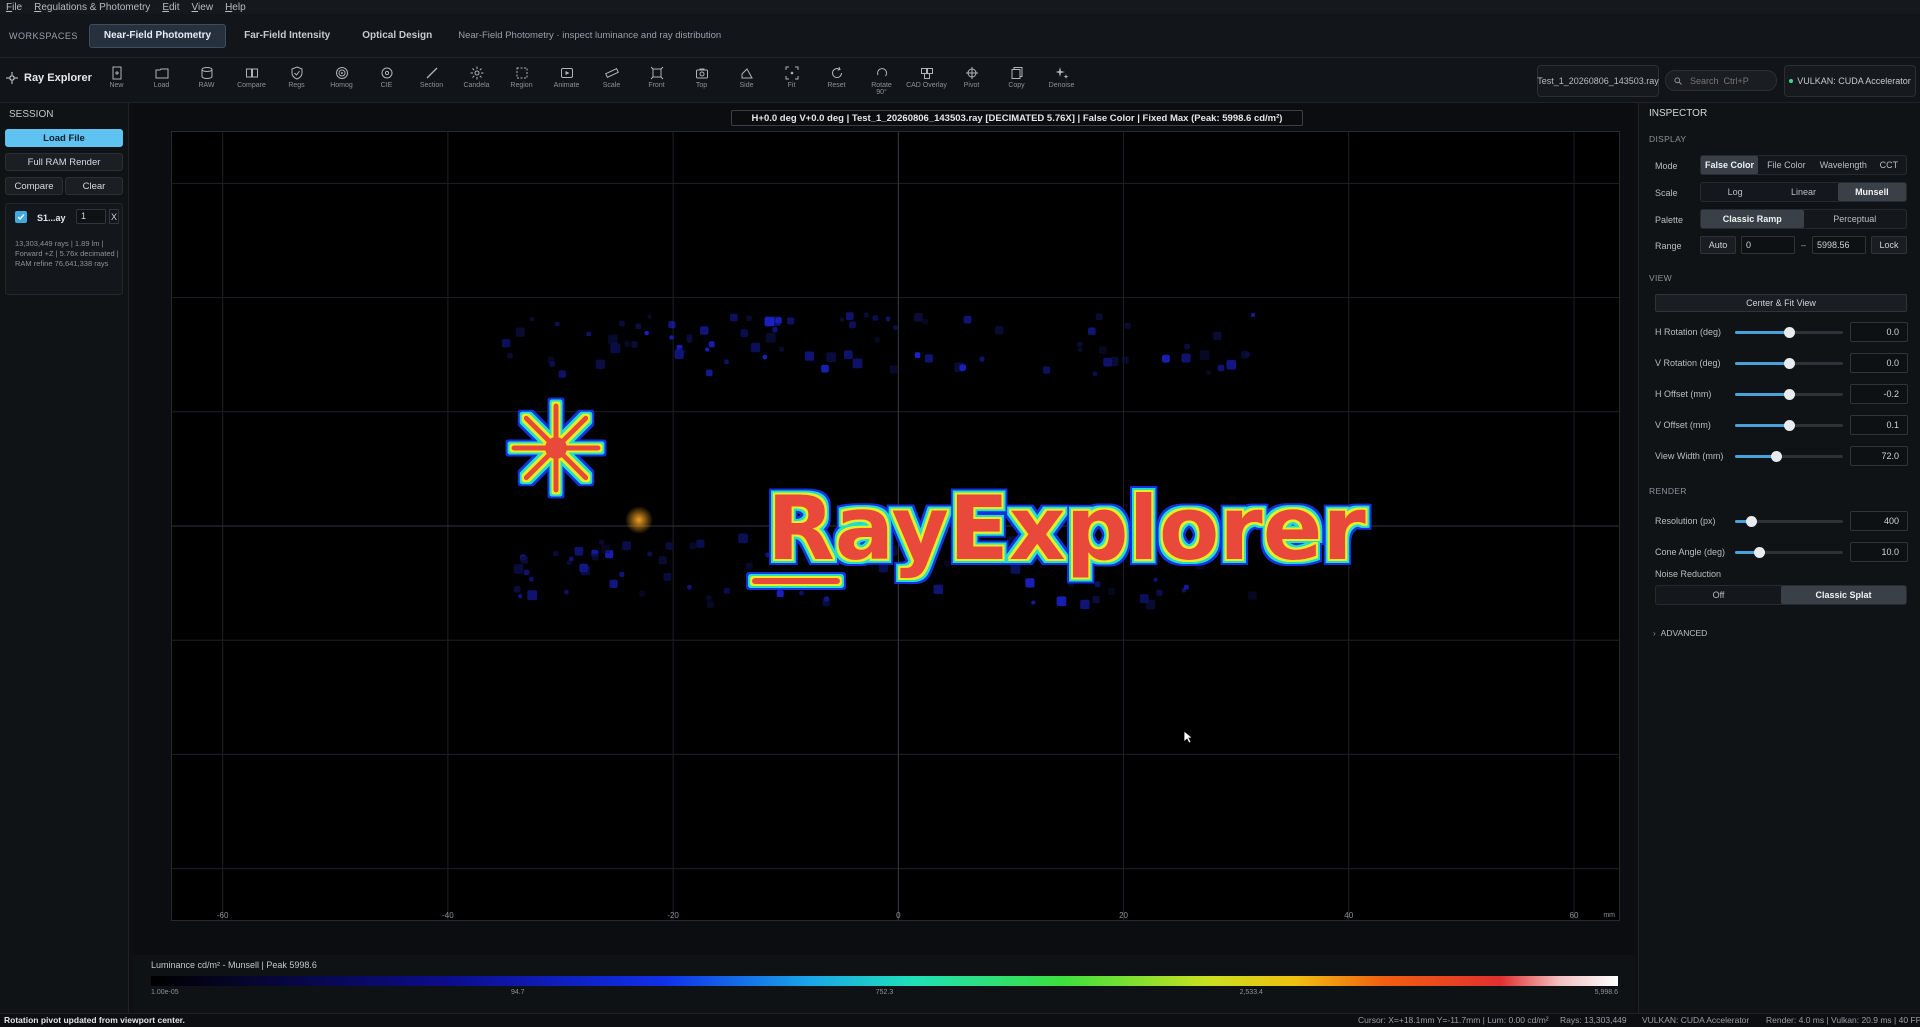 The image size is (1920, 1027). Describe the element at coordinates (1889, 245) in the screenshot. I see `range-lock-button: Lock` at that location.